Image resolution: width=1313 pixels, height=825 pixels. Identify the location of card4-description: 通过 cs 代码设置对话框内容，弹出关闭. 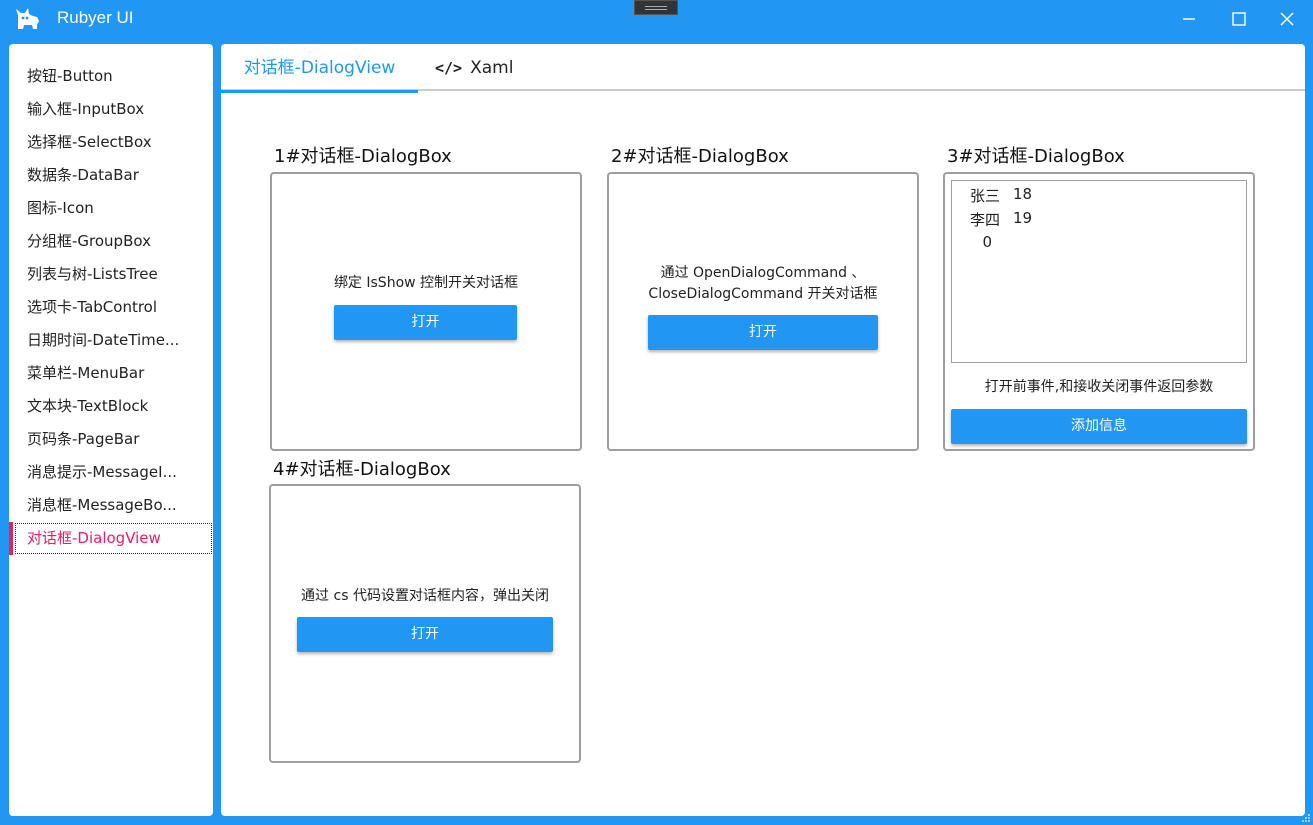
(425, 596).